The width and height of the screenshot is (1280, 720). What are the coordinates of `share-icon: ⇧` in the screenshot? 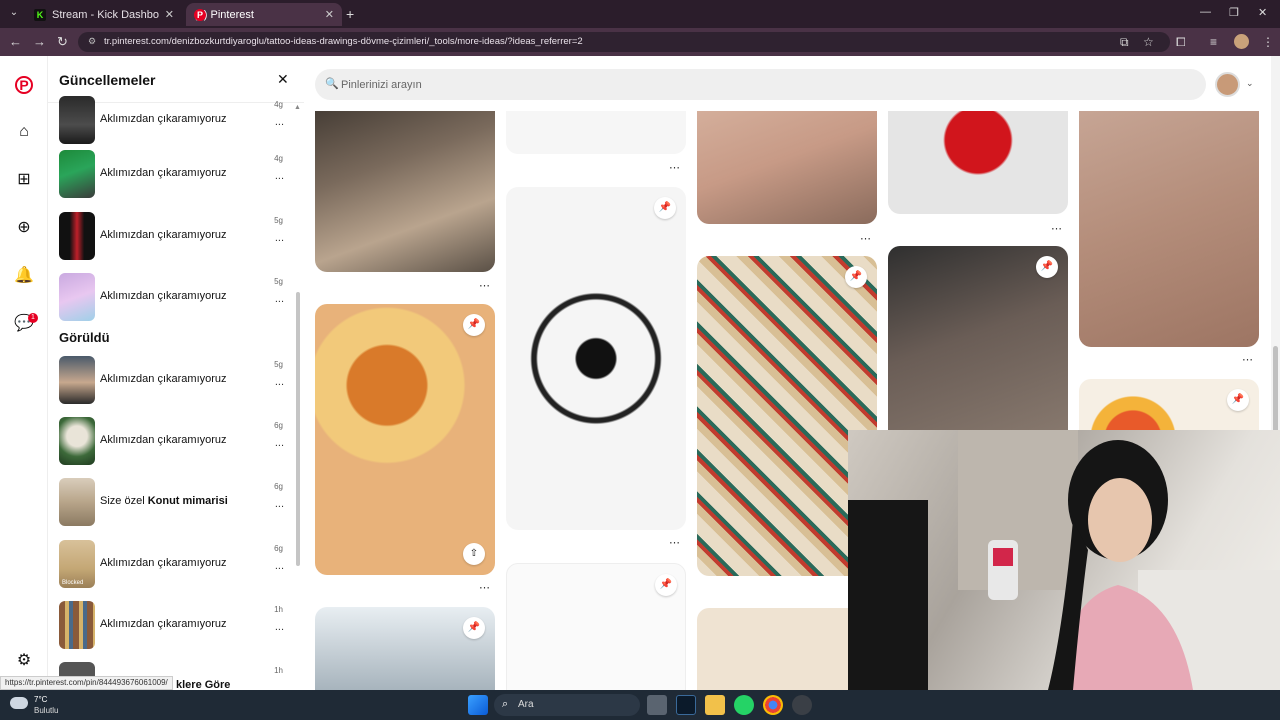 It's located at (474, 554).